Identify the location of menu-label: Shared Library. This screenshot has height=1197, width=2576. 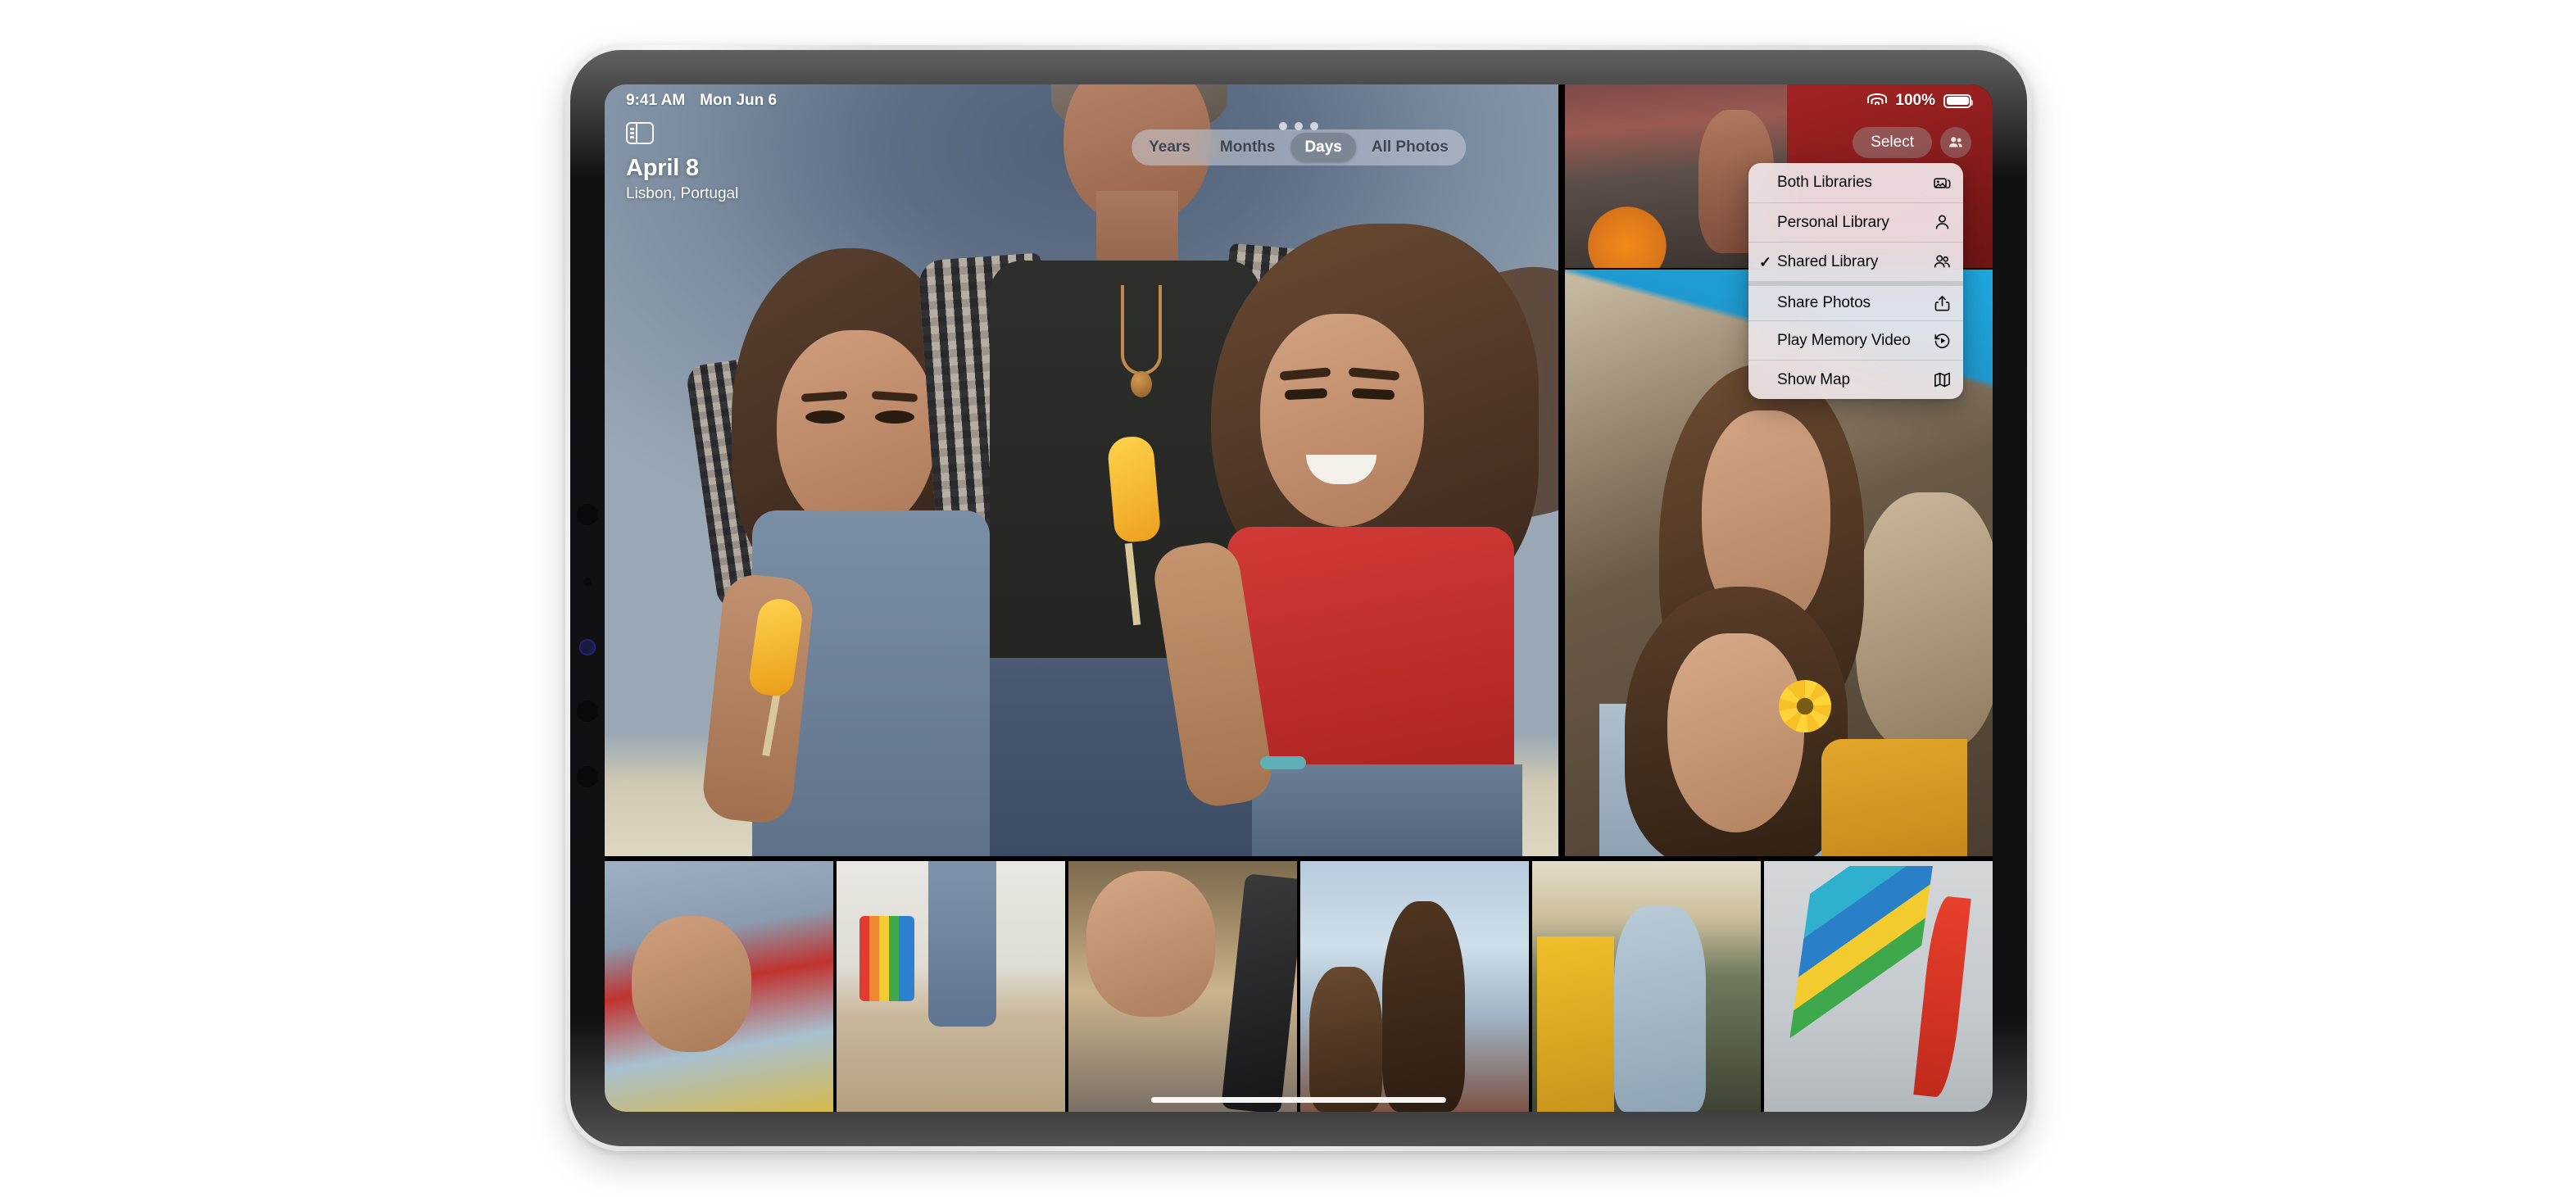
(1828, 261).